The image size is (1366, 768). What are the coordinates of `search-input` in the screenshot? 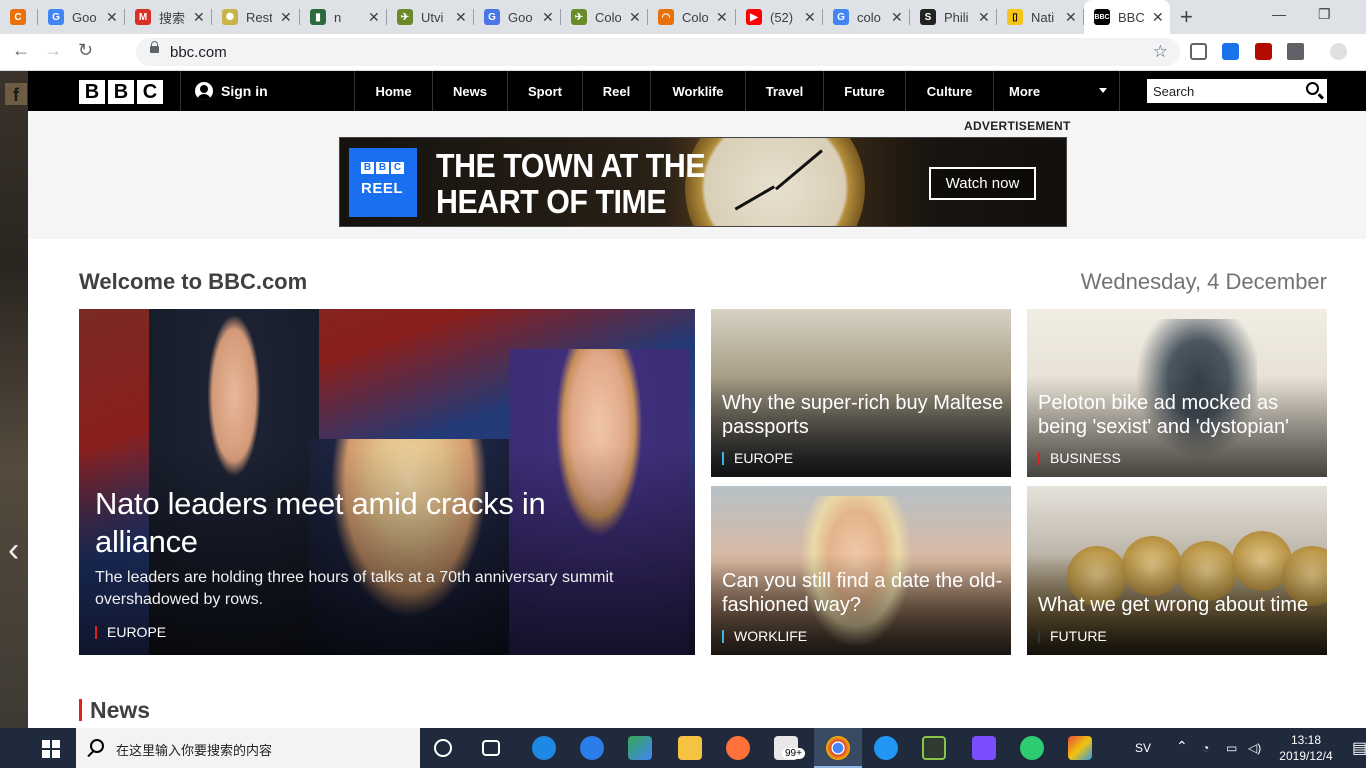 It's located at (1222, 91).